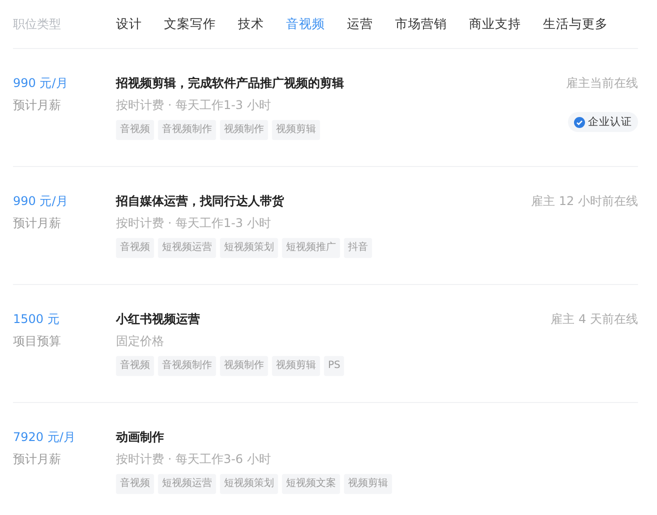  What do you see at coordinates (421, 24) in the screenshot?
I see `category-tab: 市场营销` at bounding box center [421, 24].